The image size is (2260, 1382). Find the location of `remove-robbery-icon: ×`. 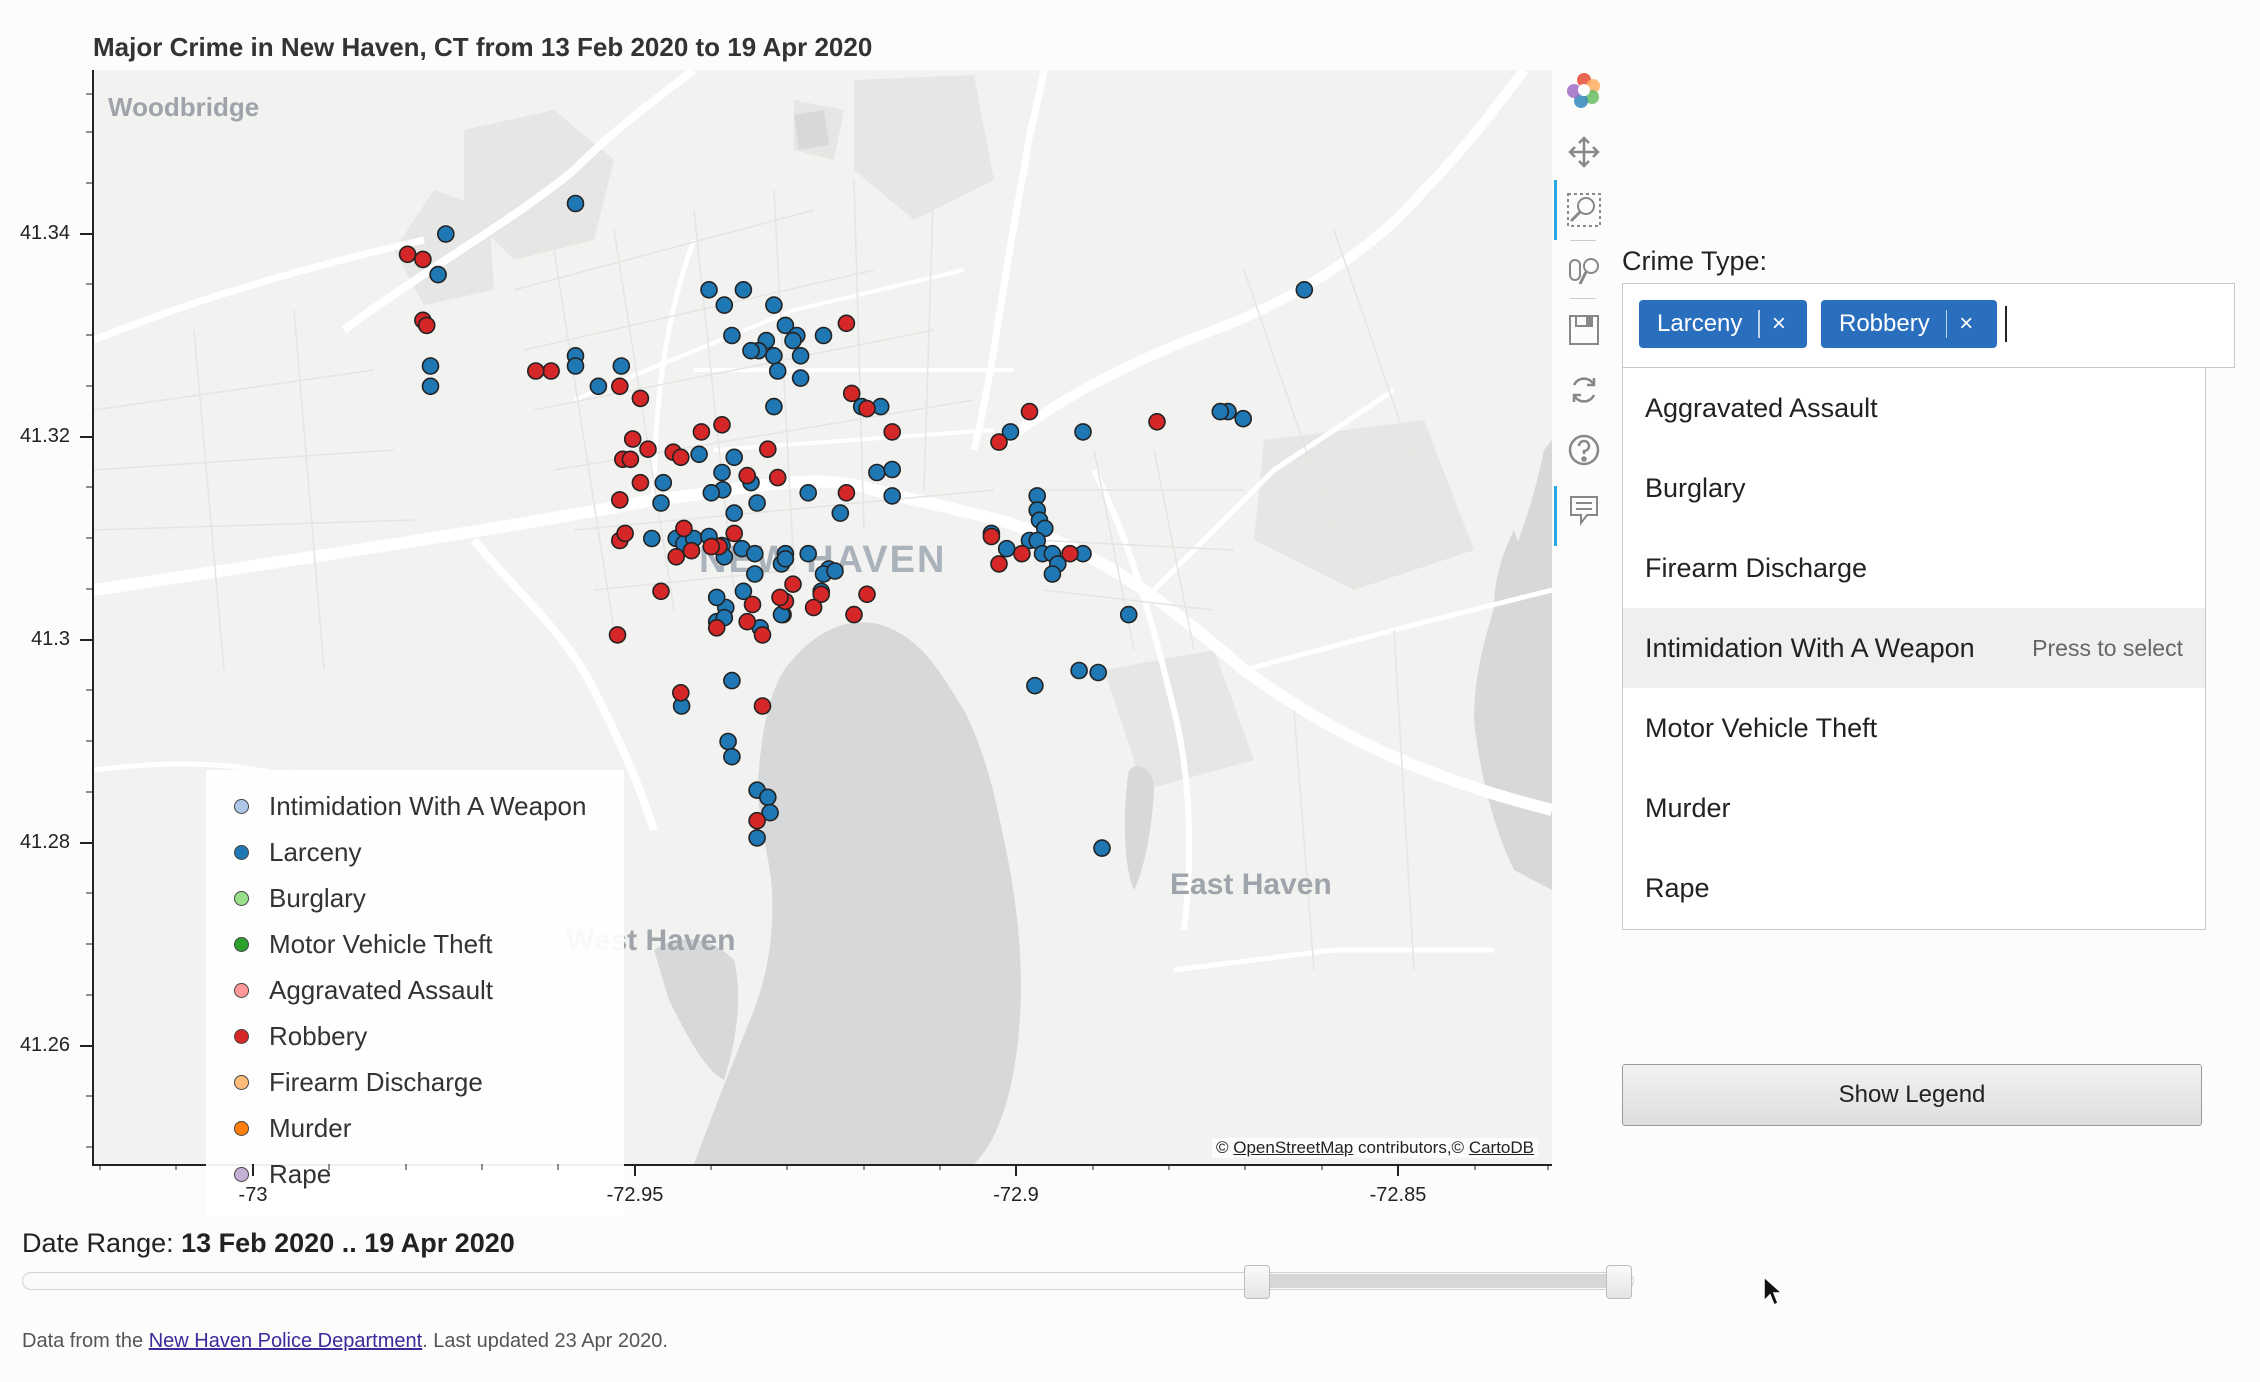

remove-robbery-icon: × is located at coordinates (1973, 324).